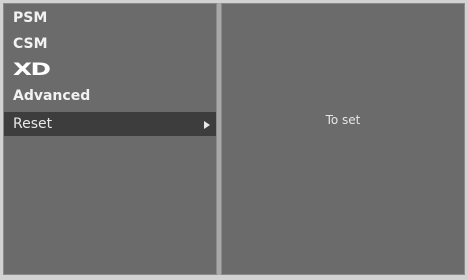 This screenshot has width=468, height=280. I want to click on arrow-right-icon, so click(207, 125).